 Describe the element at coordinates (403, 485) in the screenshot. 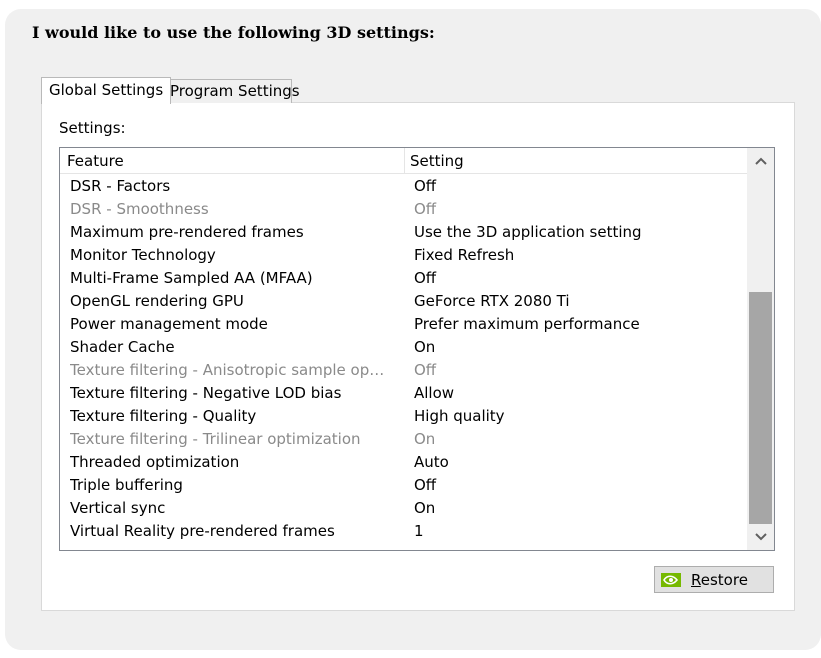

I see `table-row: Triple buffering Off` at that location.